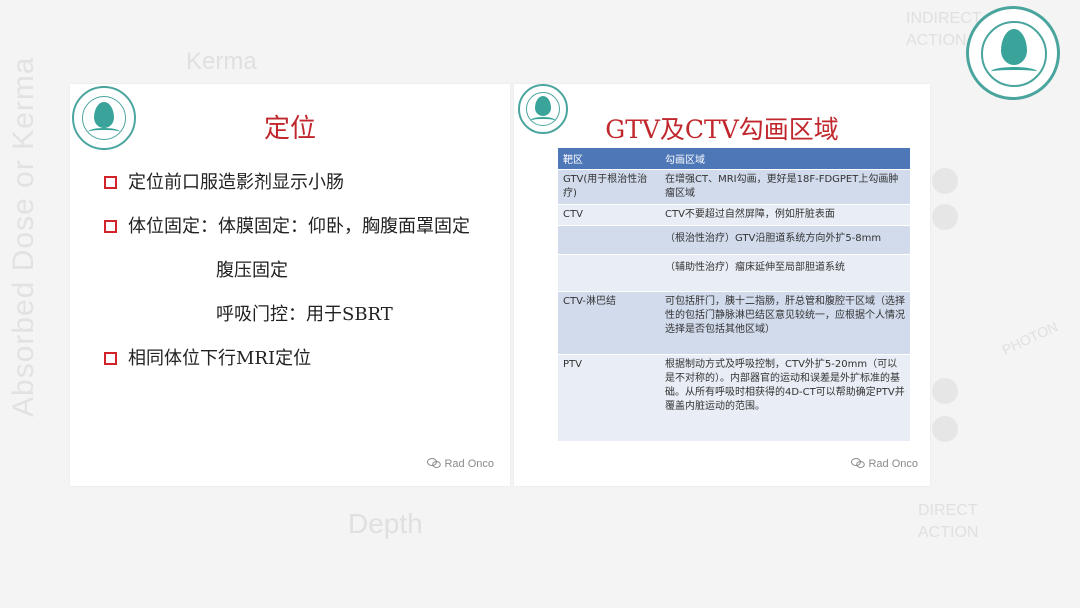 The height and width of the screenshot is (608, 1080). What do you see at coordinates (1013, 53) in the screenshot?
I see `hospital-logo-icon` at bounding box center [1013, 53].